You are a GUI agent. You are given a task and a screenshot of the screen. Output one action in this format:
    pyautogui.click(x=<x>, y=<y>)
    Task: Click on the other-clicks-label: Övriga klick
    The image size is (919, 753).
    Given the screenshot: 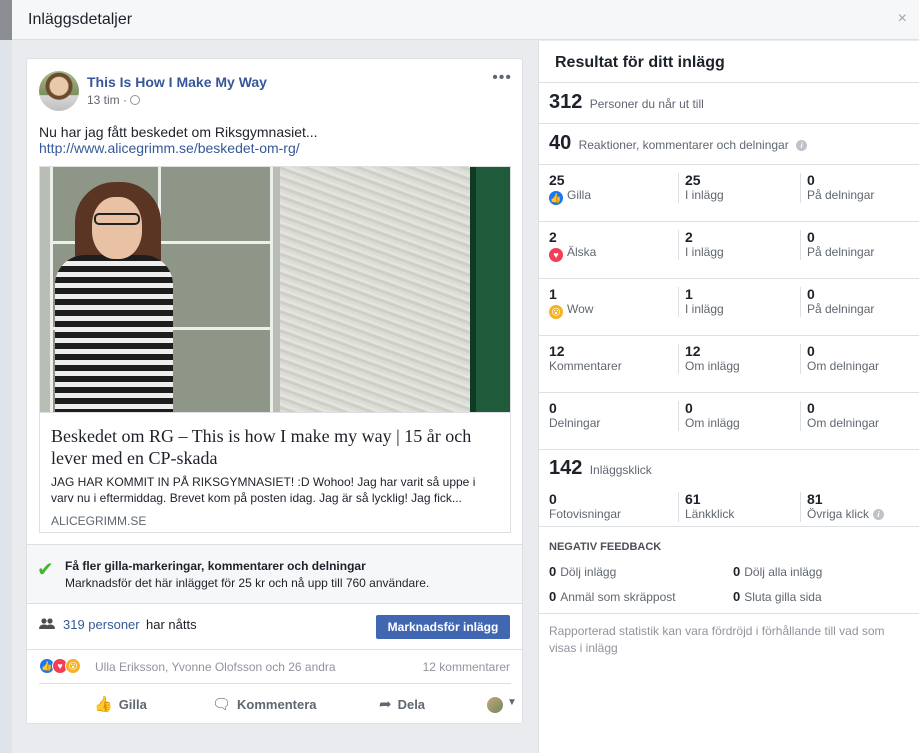 What is the action you would take?
    pyautogui.click(x=838, y=514)
    